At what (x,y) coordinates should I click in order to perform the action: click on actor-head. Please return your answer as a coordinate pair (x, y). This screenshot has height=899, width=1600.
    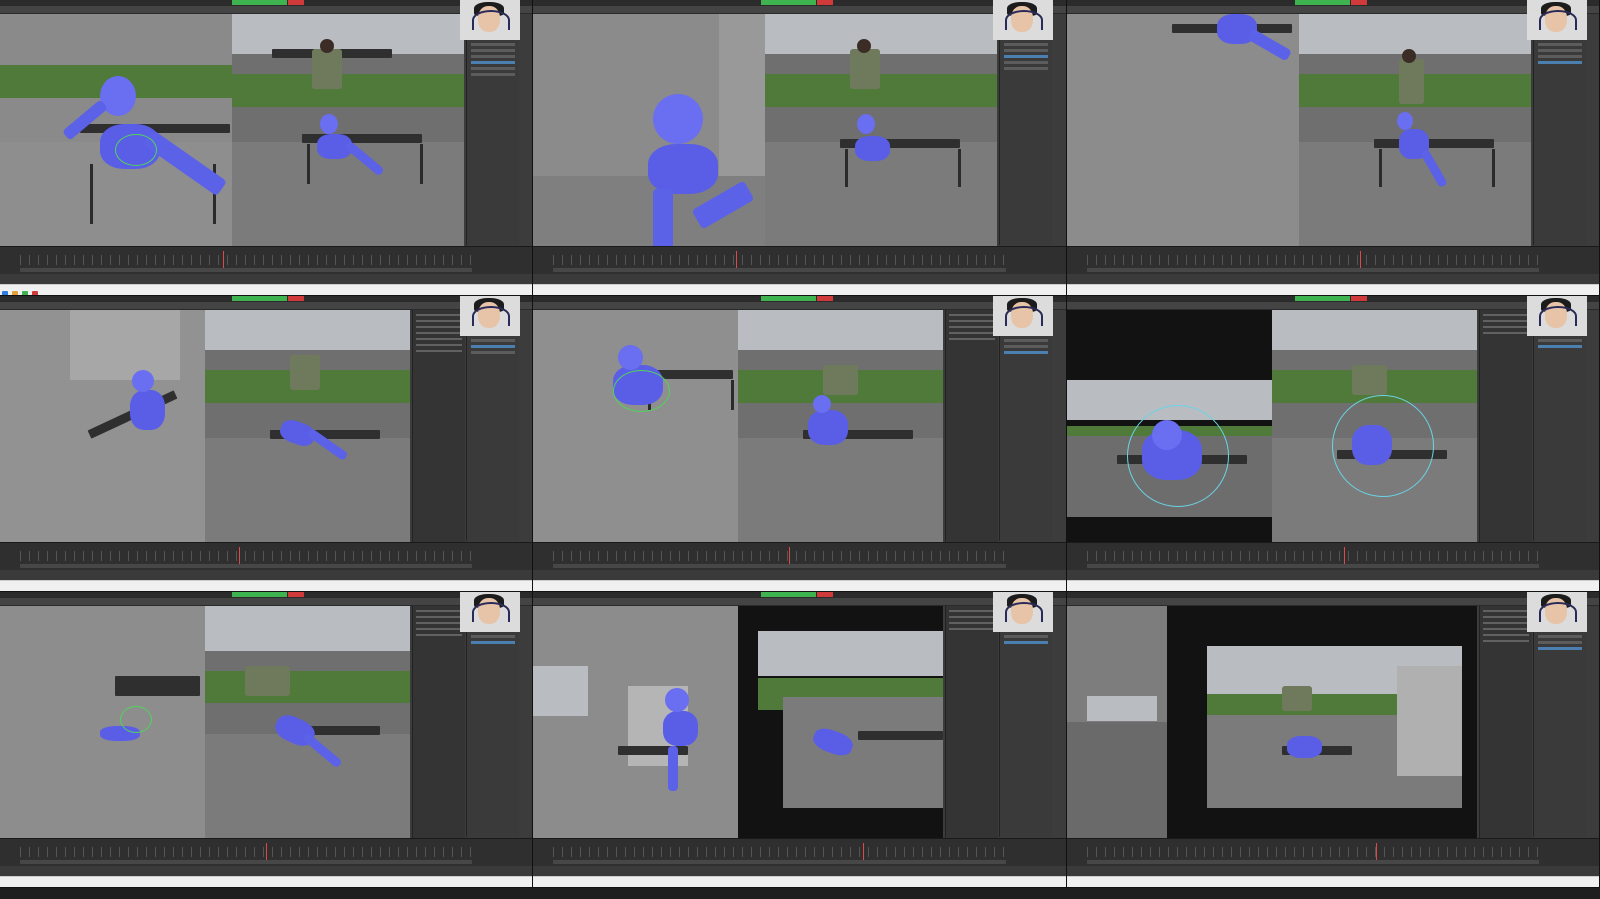
    Looking at the image, I should click on (327, 46).